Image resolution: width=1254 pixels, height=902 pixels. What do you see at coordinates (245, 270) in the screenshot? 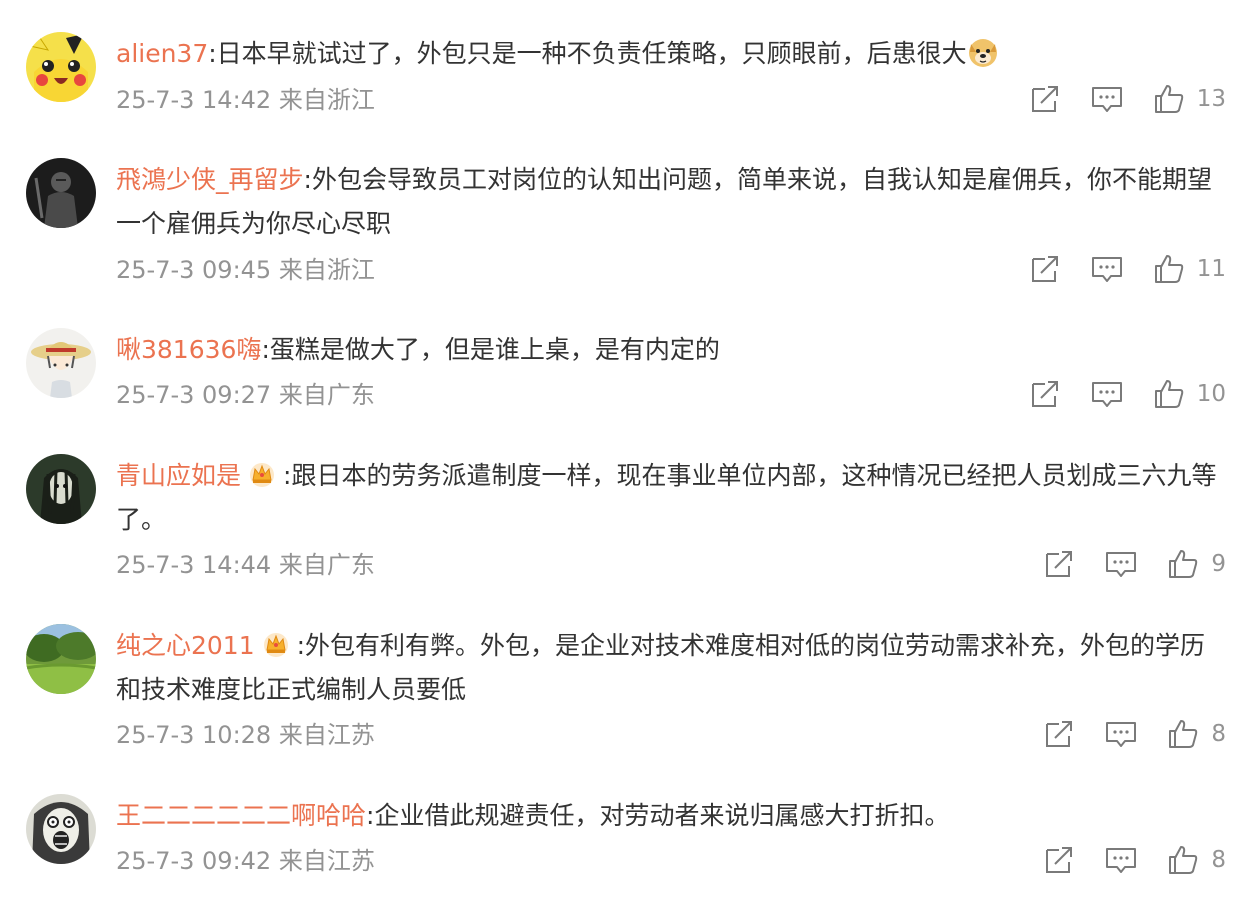
I see `comment-meta: 25-7-3 09:45 来自浙江` at bounding box center [245, 270].